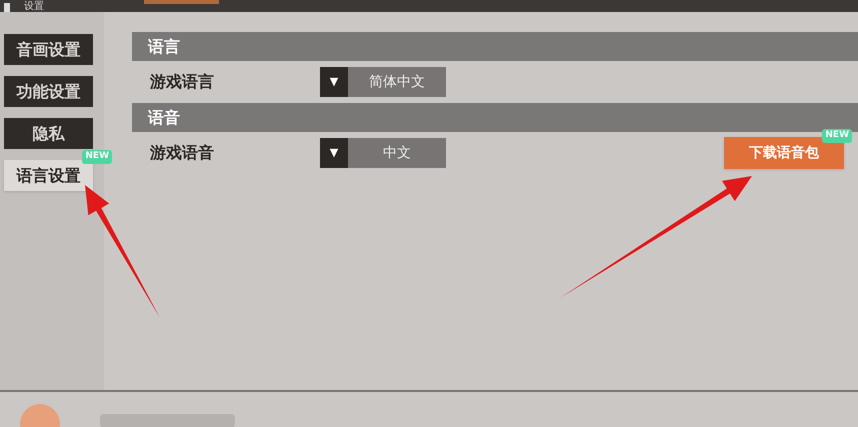 The image size is (858, 427). What do you see at coordinates (495, 117) in the screenshot?
I see `section-header: 语音` at bounding box center [495, 117].